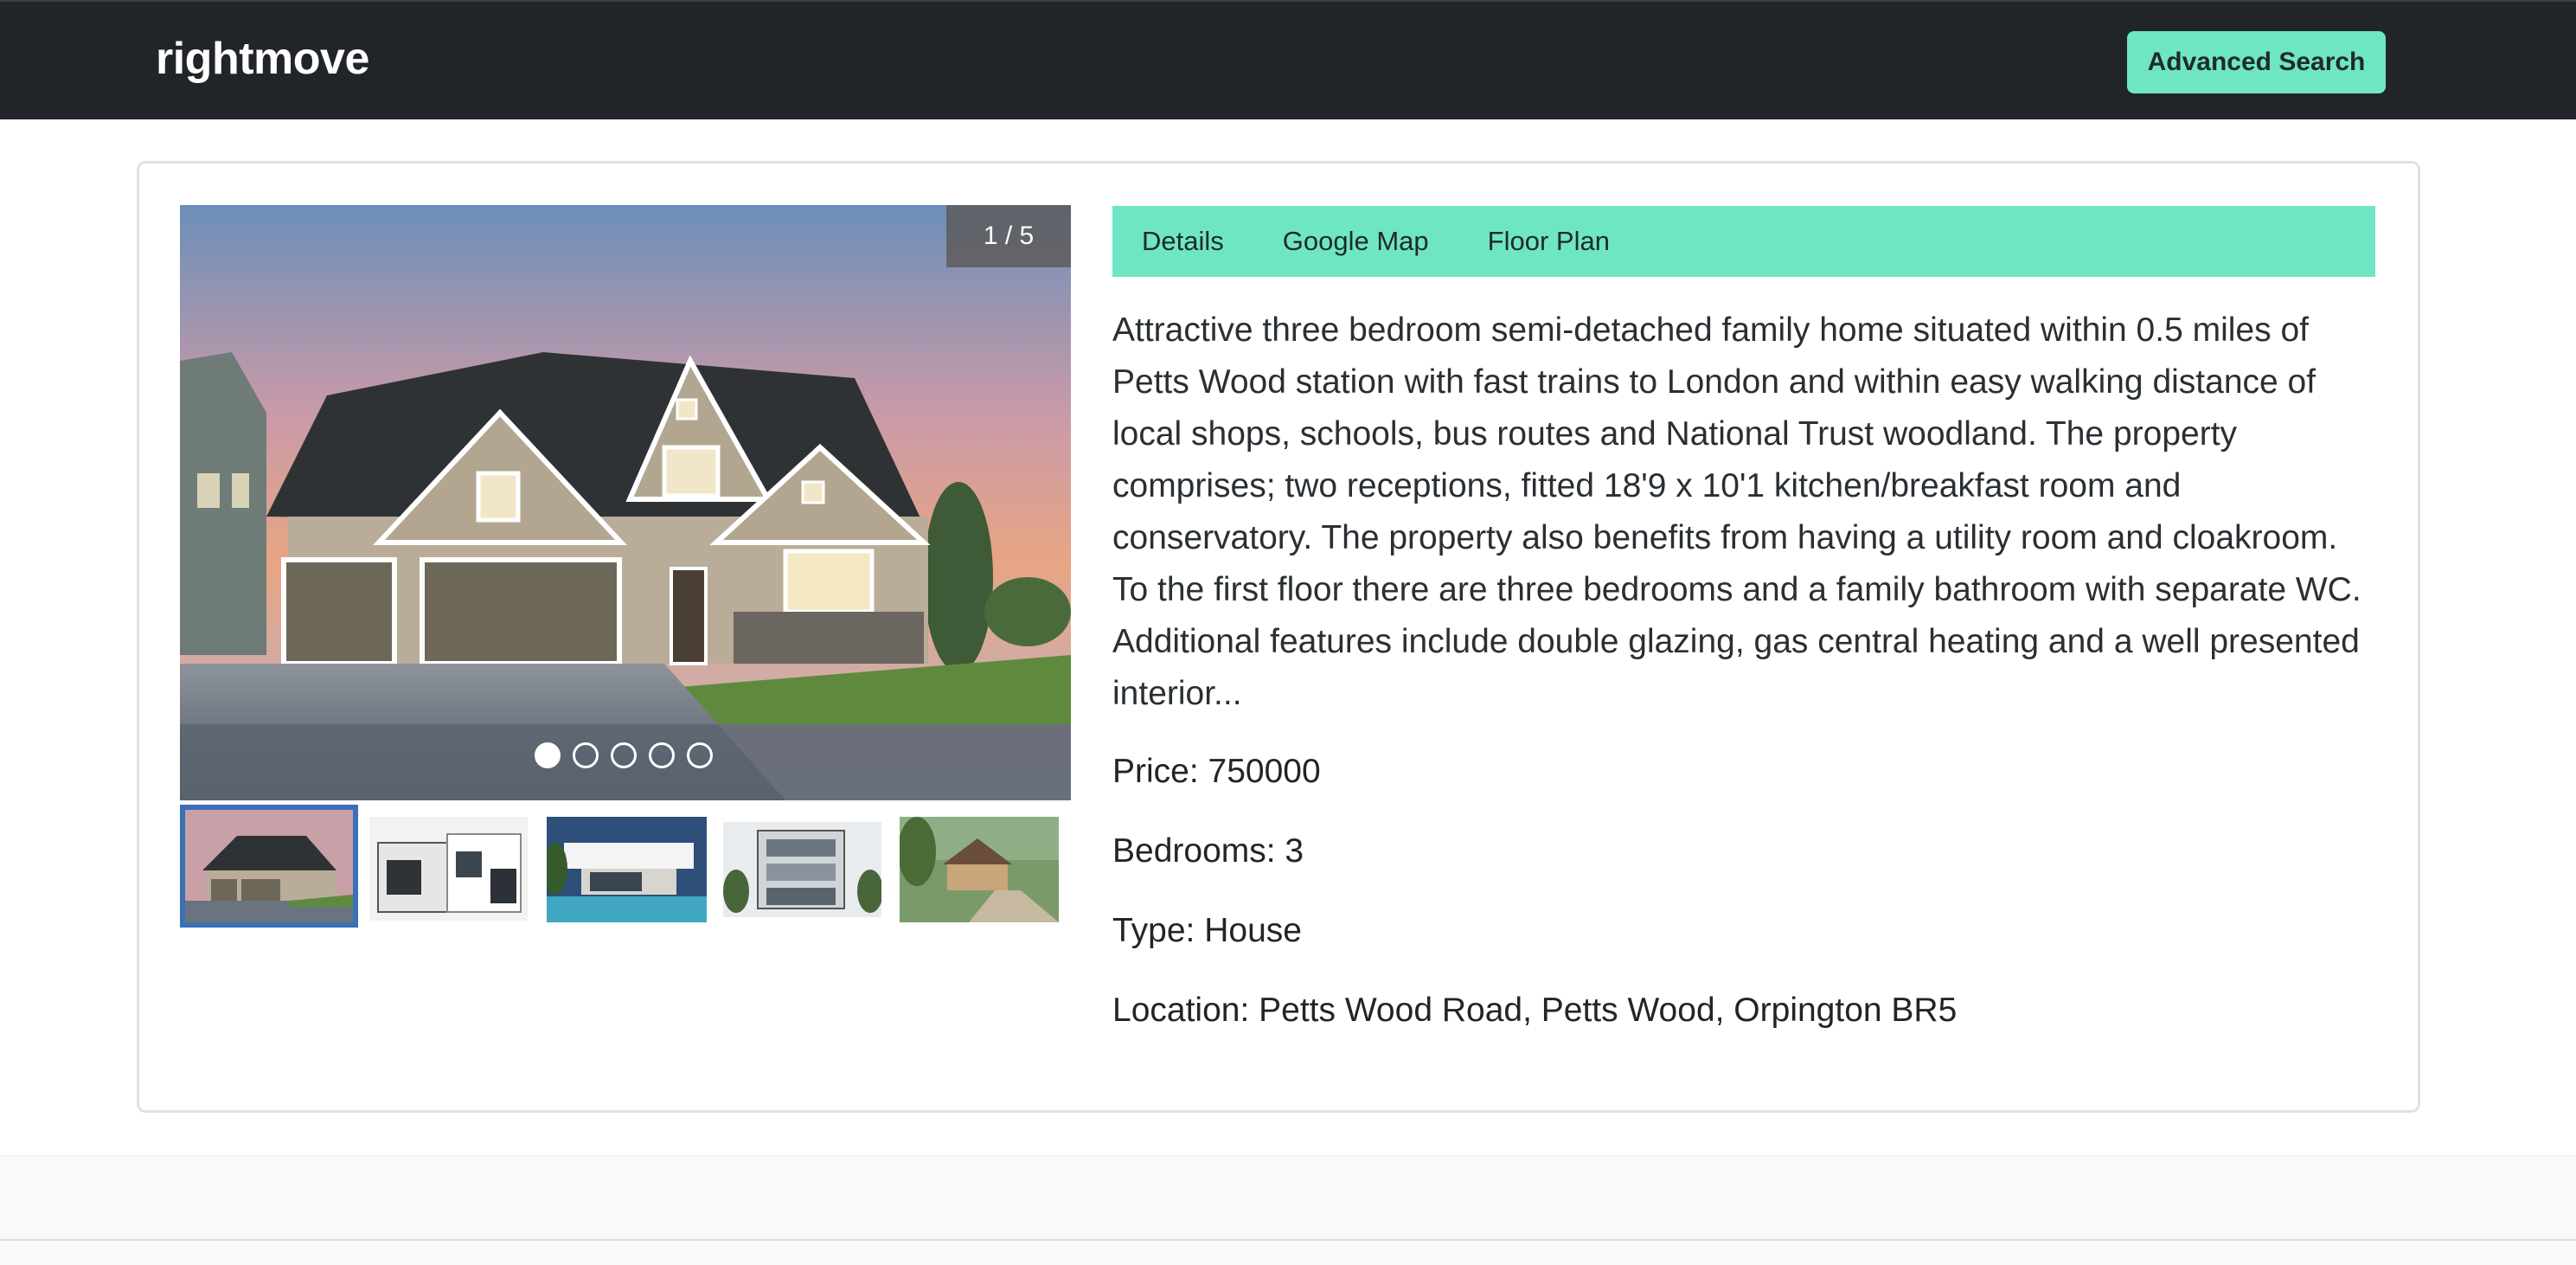 The height and width of the screenshot is (1265, 2576). Describe the element at coordinates (1183, 242) in the screenshot. I see `tab-details: Details` at that location.